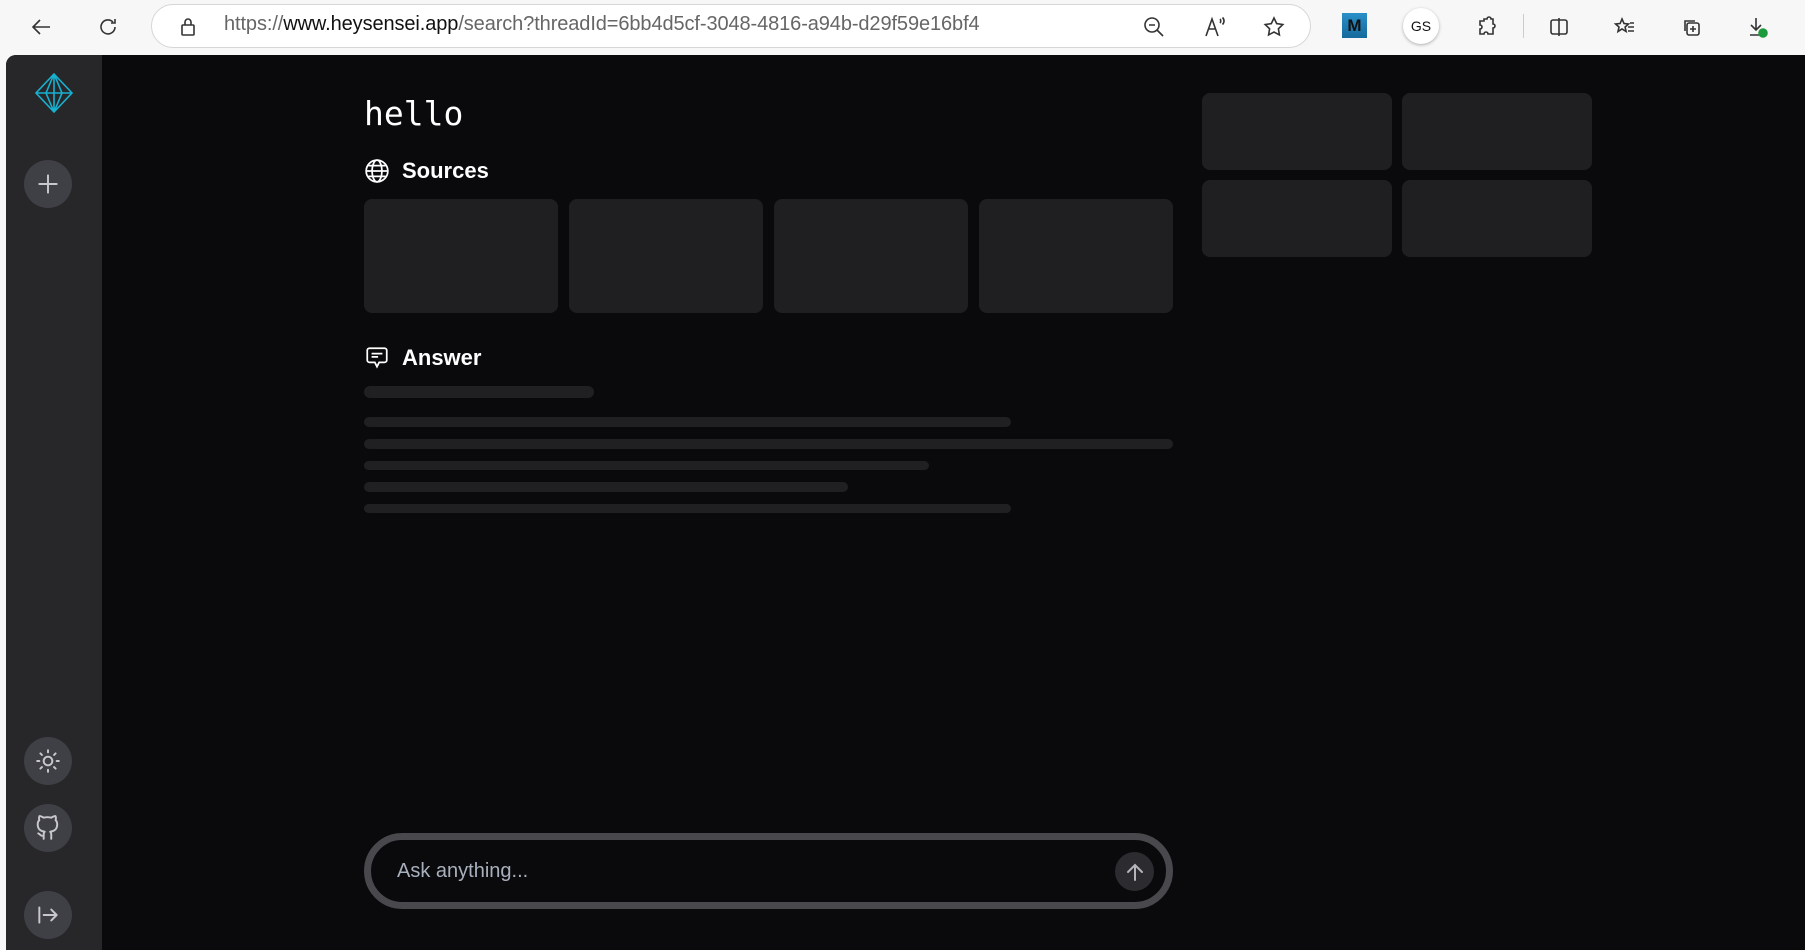  Describe the element at coordinates (1559, 27) in the screenshot. I see `split-screen-icon` at that location.